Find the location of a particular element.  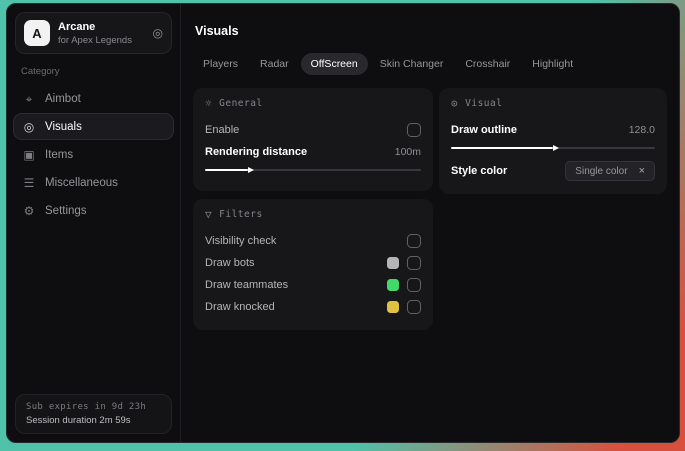

visibility-check-row: Visibility check is located at coordinates (313, 241).